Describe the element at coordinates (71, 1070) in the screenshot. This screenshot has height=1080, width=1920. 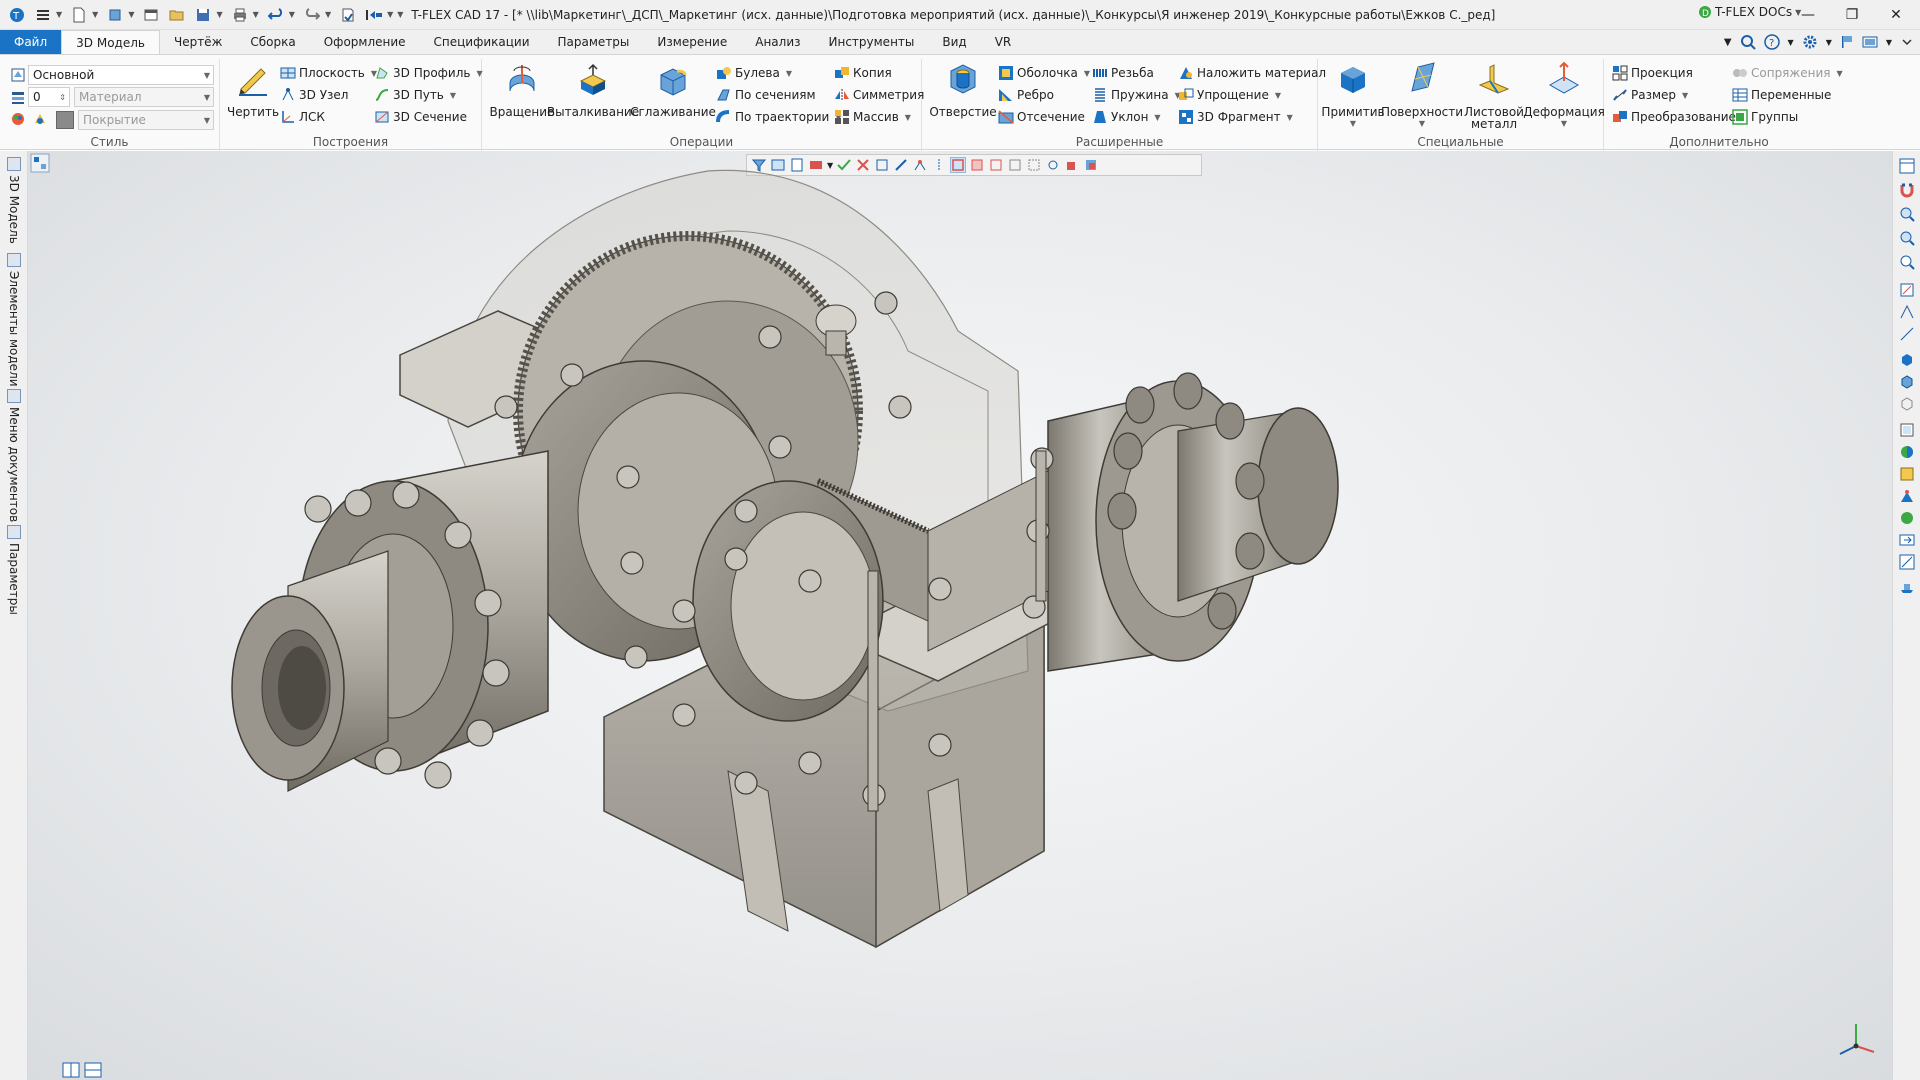
I see `split-view-icon` at that location.